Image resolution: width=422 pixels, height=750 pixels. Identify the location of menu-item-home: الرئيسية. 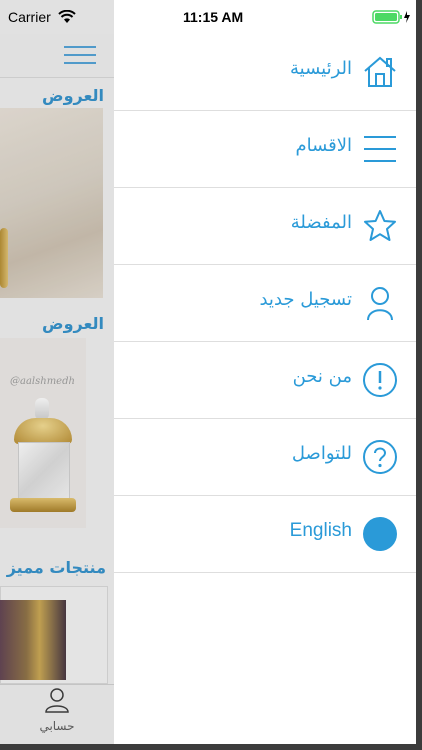
(265, 72).